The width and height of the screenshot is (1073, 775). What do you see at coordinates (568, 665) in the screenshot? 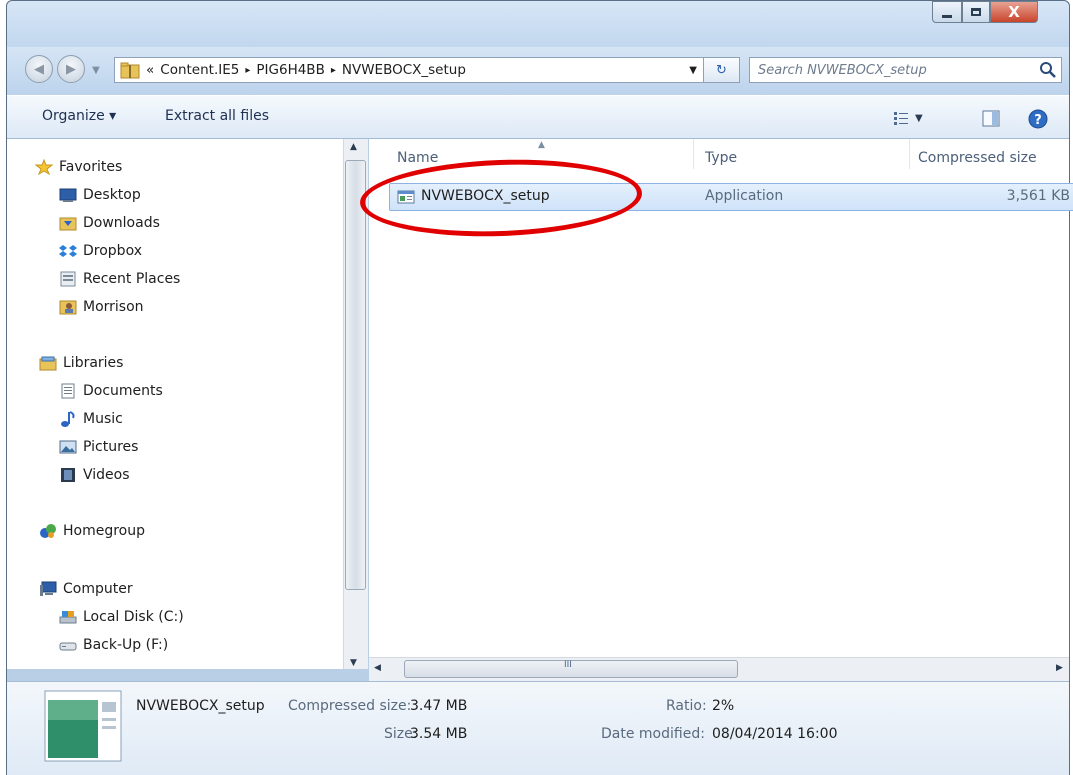
I see `scrollbar-grip-icon: III` at bounding box center [568, 665].